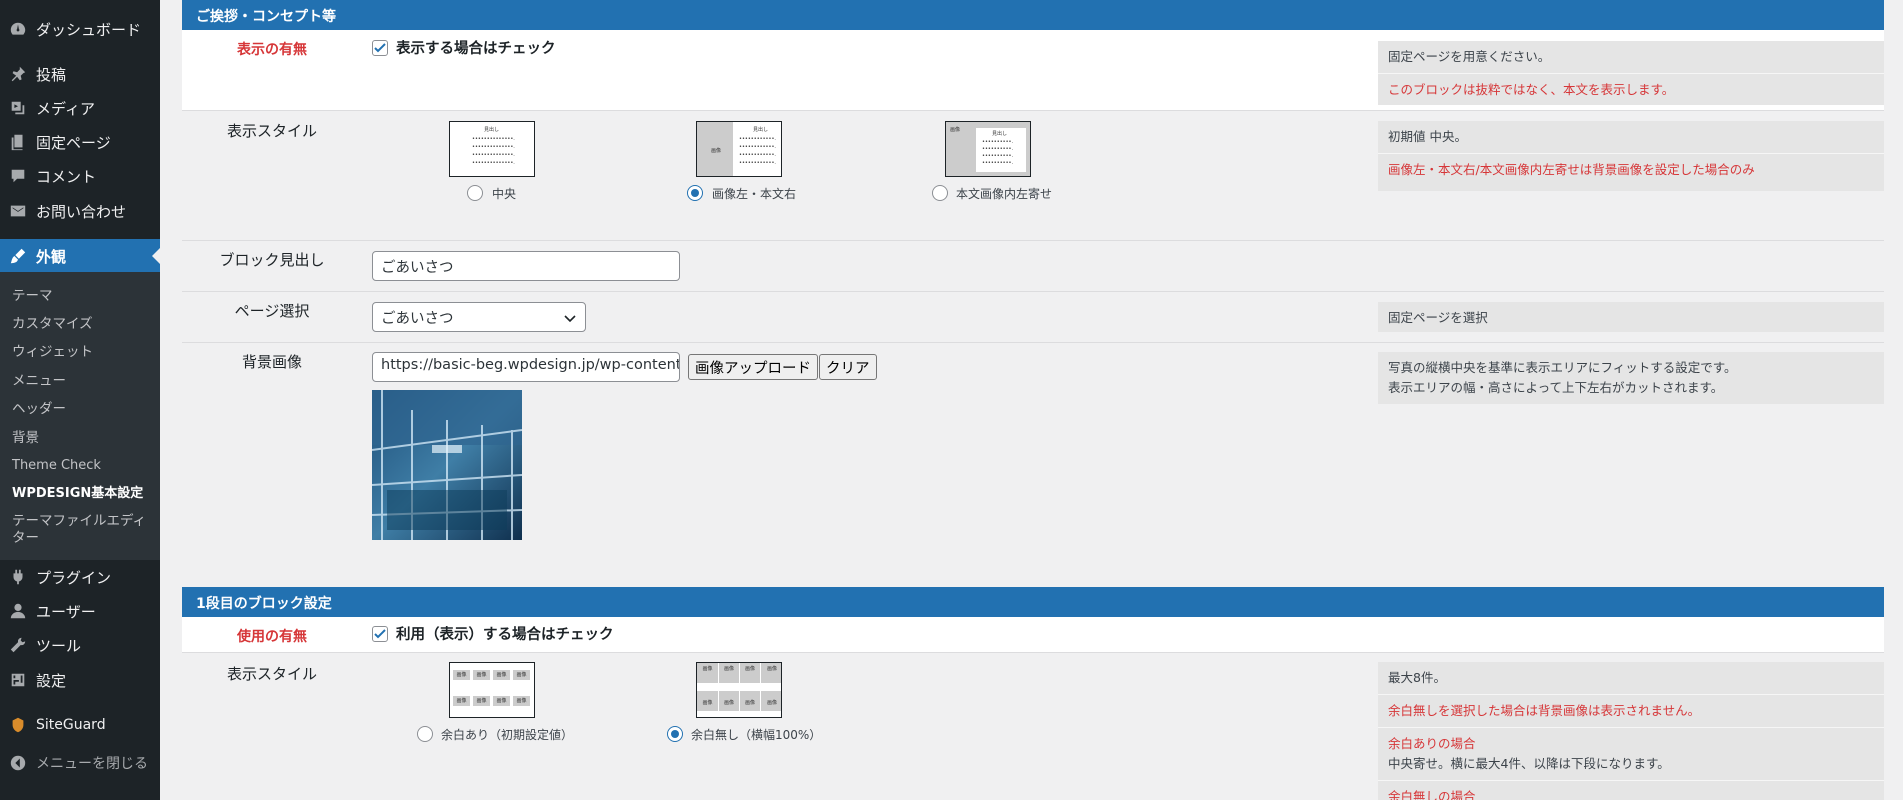 This screenshot has height=800, width=1903. I want to click on background-image-preview, so click(447, 465).